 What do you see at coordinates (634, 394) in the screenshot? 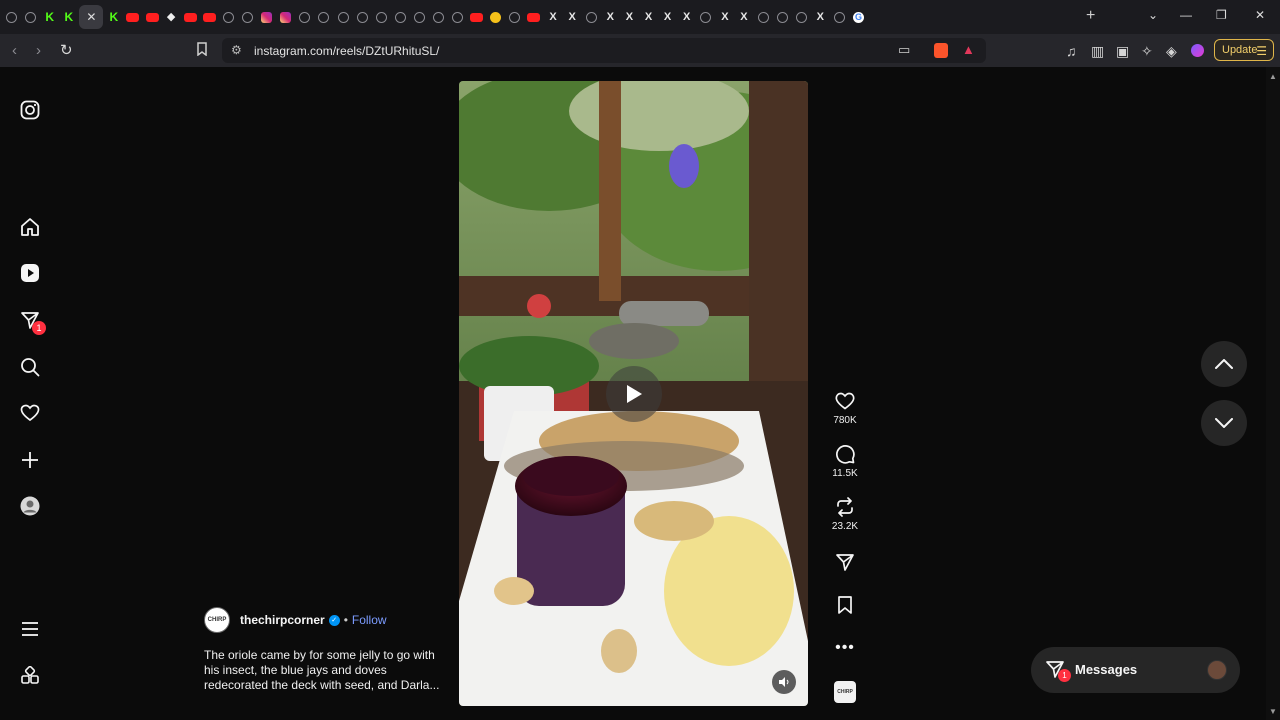
I see `play-button` at bounding box center [634, 394].